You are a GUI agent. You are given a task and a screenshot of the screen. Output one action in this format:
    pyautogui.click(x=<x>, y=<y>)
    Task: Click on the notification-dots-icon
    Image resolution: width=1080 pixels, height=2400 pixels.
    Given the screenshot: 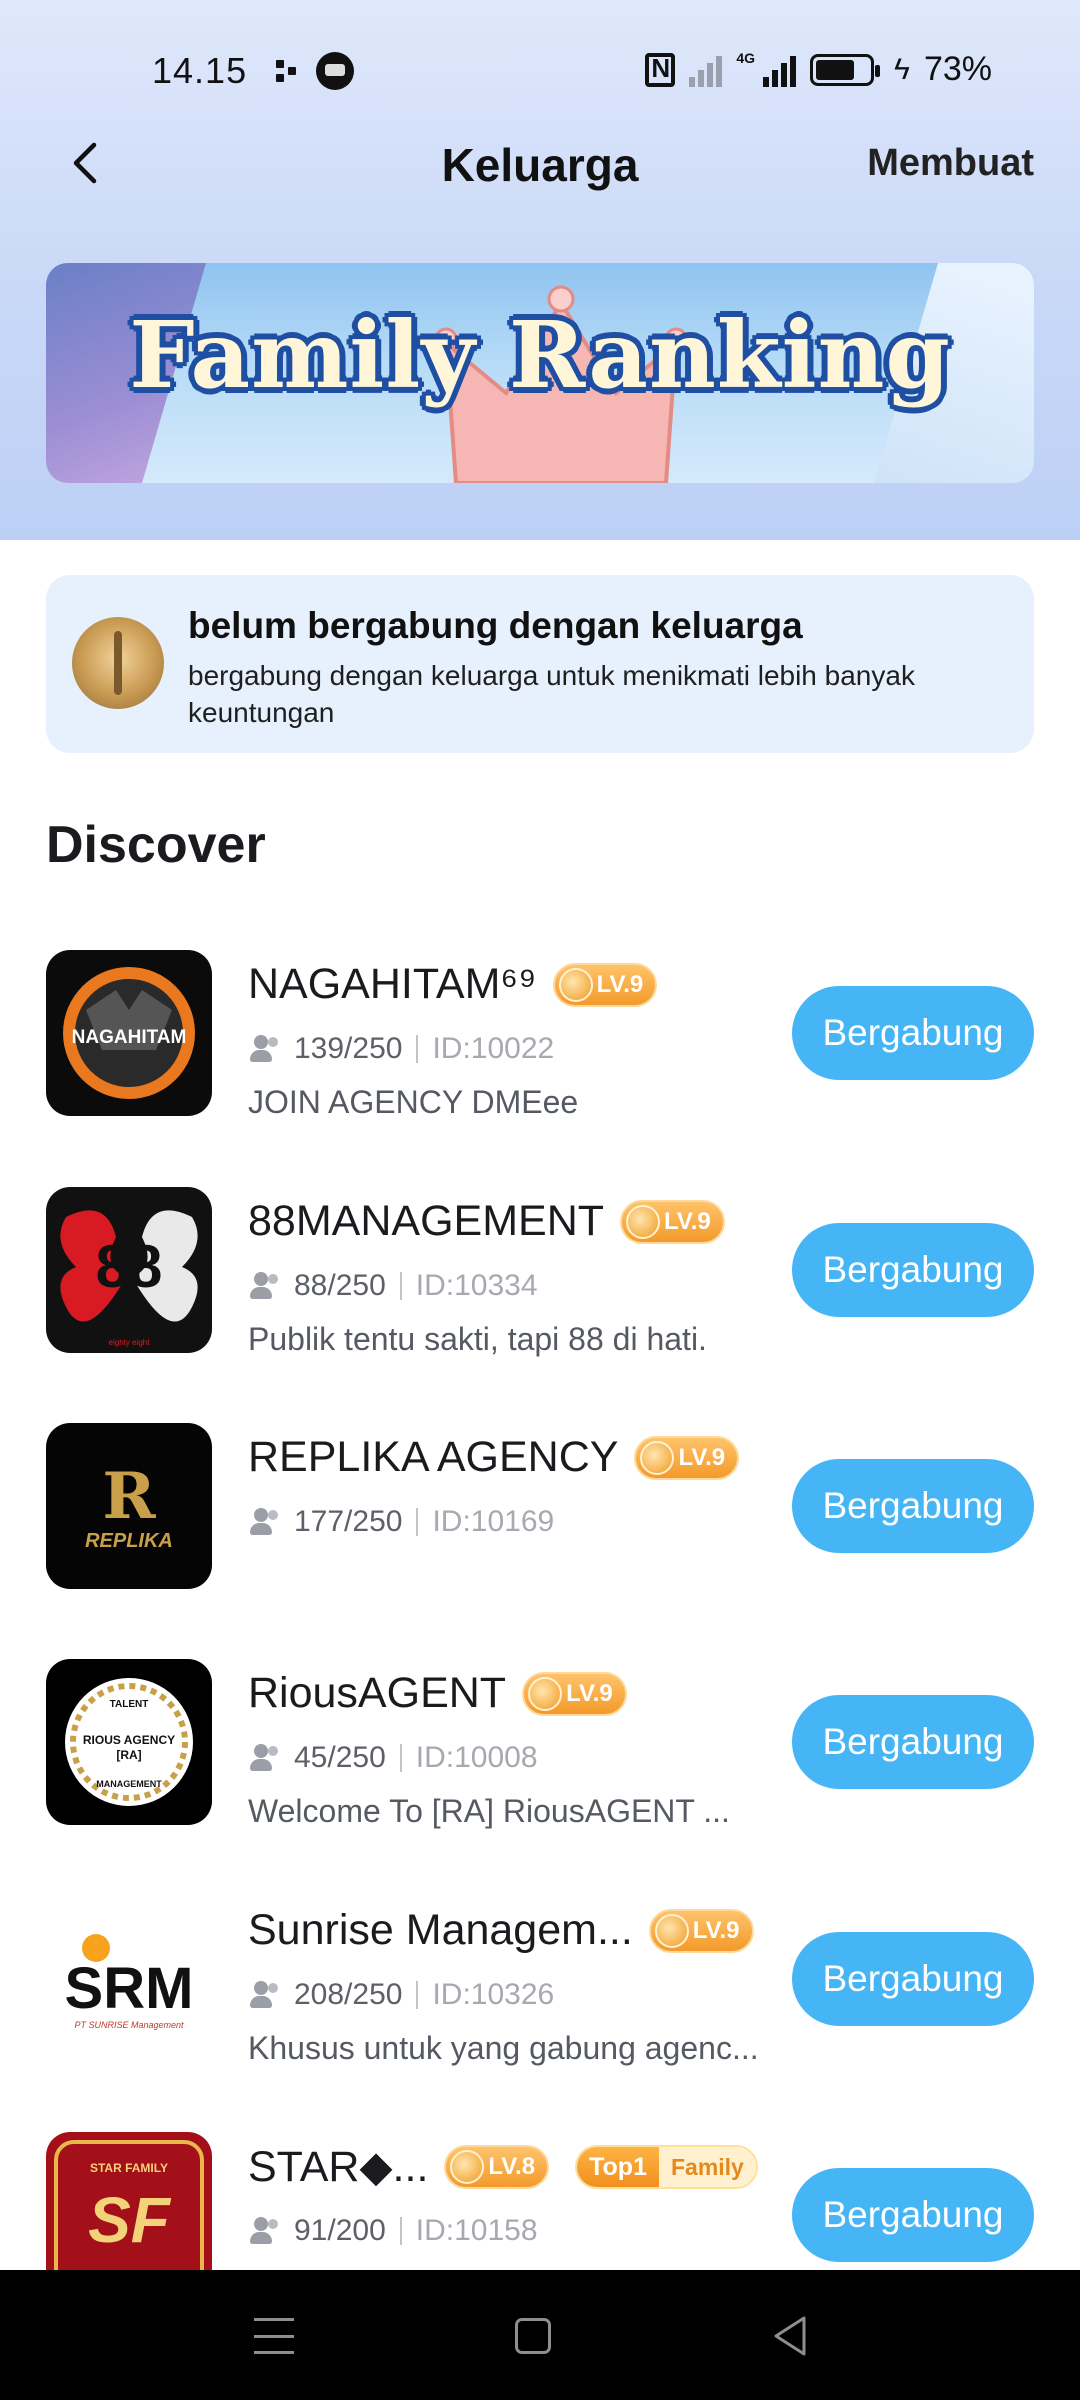 What is the action you would take?
    pyautogui.click(x=287, y=71)
    